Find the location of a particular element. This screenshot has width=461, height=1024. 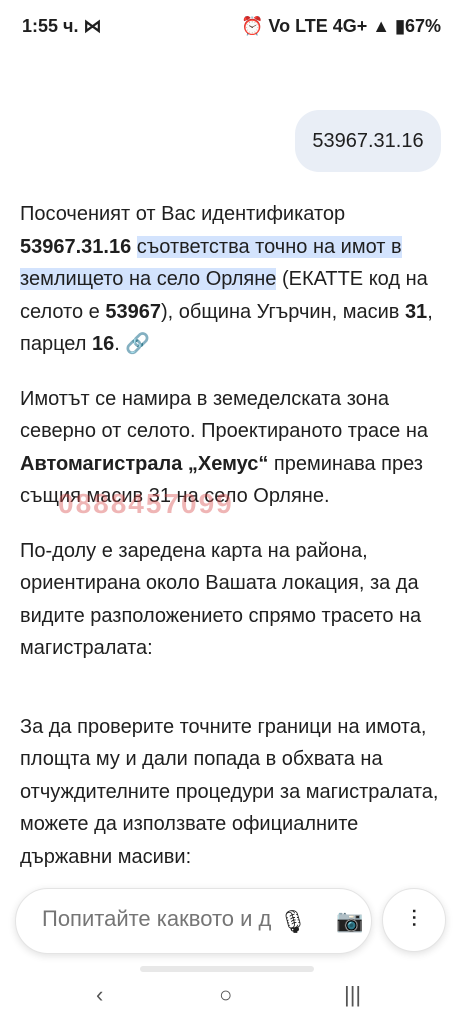

prompt-input-bar: 🎙 📷 is located at coordinates (193, 921).